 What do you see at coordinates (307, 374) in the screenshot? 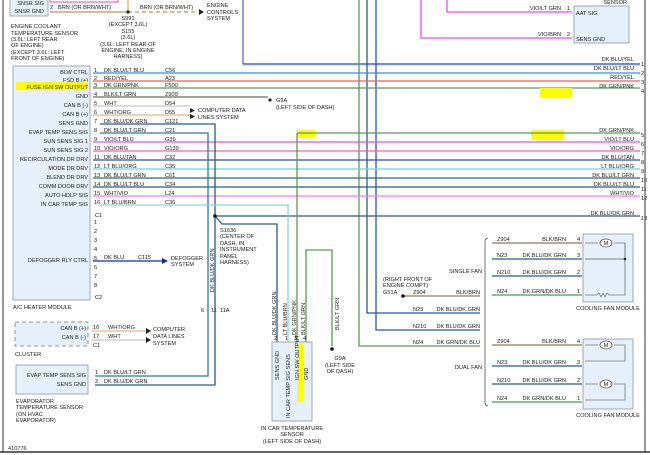
I see `pin-name: GND` at bounding box center [307, 374].